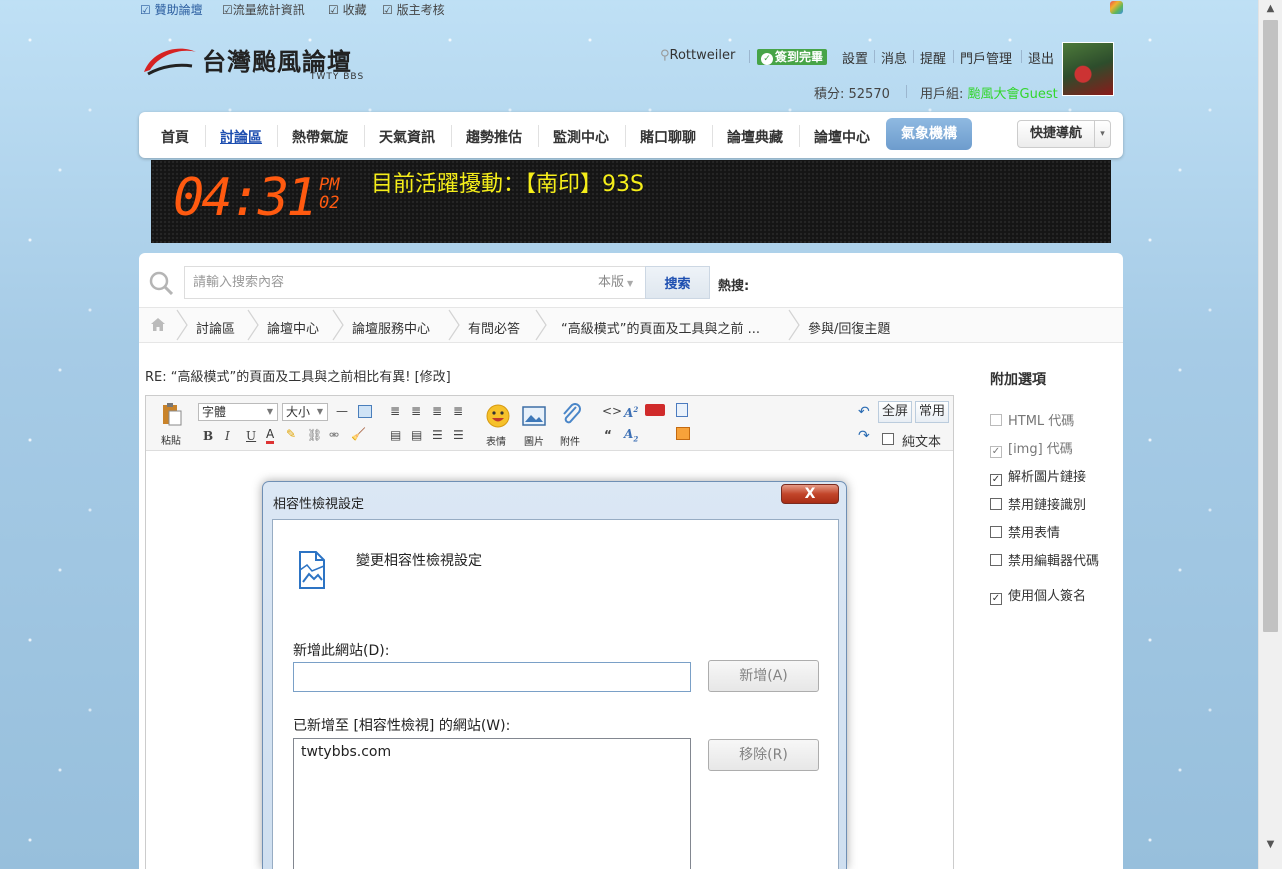 This screenshot has height=869, width=1282. I want to click on favorites-link: ☑ 收藏, so click(347, 9).